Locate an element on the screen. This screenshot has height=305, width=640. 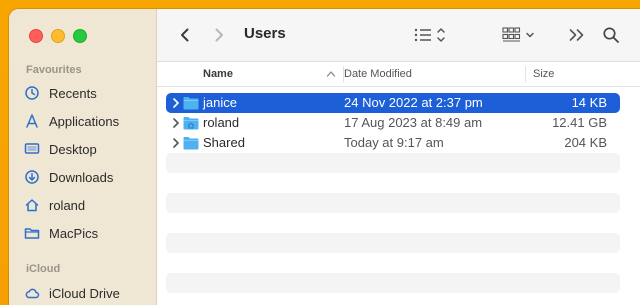
file-row-janice: janice 24 Nov 2022 at 2:37 pm 14 KB is located at coordinates (393, 103).